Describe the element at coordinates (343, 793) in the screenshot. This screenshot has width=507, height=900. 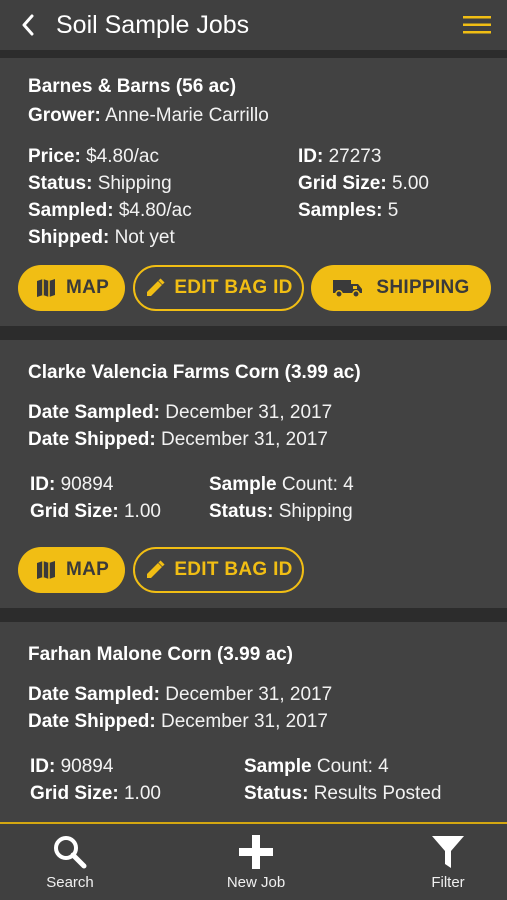
I see `status-line: Status: Results Posted` at that location.